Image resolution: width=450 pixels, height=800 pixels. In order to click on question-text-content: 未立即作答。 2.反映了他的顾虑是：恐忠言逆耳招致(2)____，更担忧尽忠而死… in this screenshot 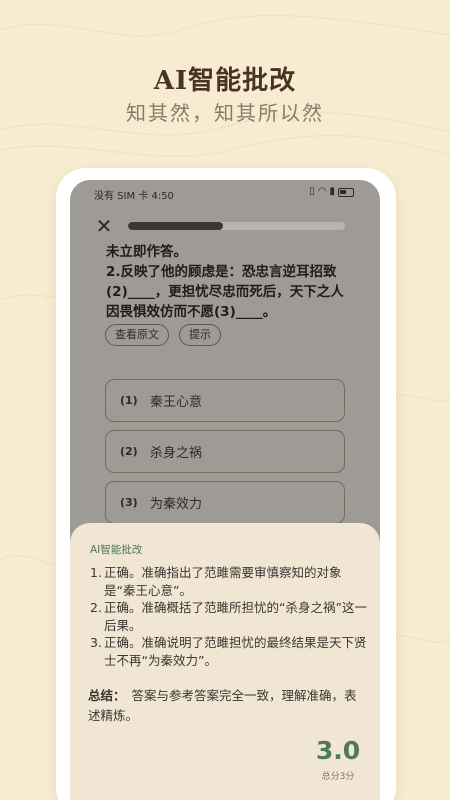, I will do `click(225, 282)`.